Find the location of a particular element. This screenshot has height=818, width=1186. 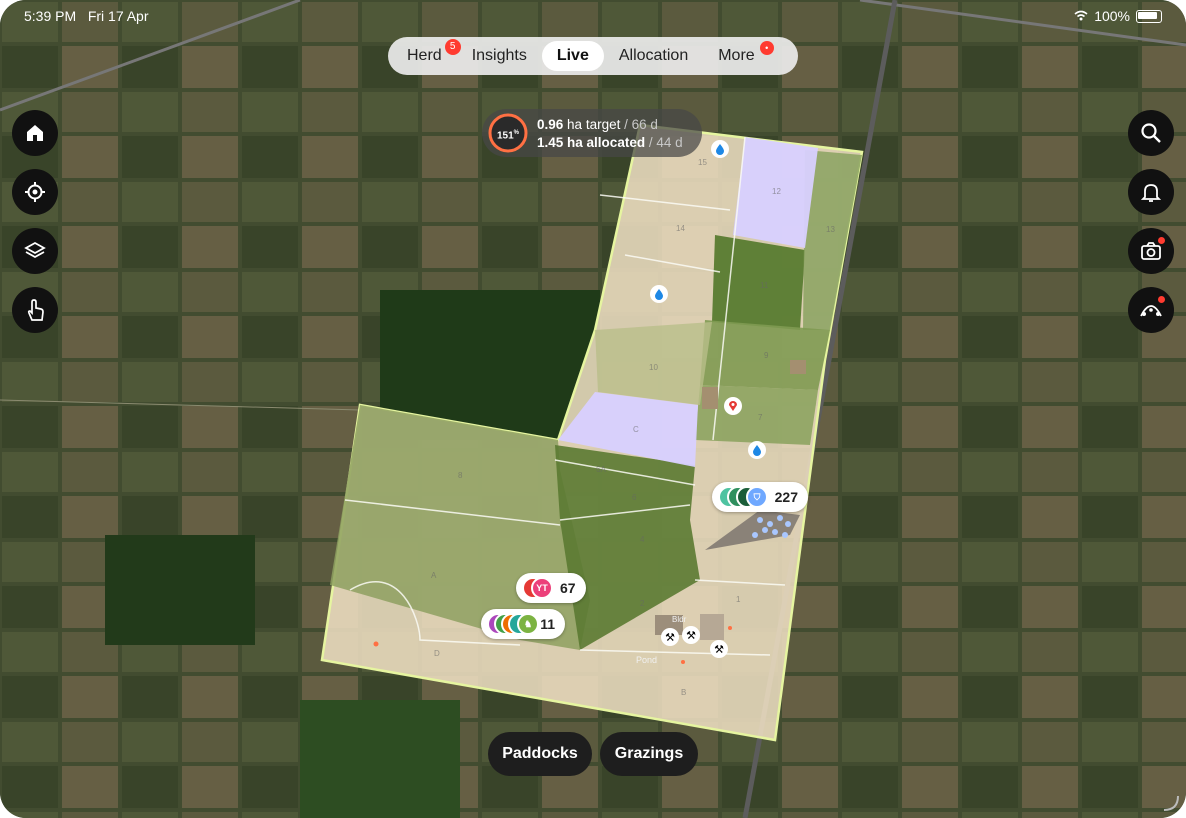

tab-allocation-label: Allocation is located at coordinates (653, 55).